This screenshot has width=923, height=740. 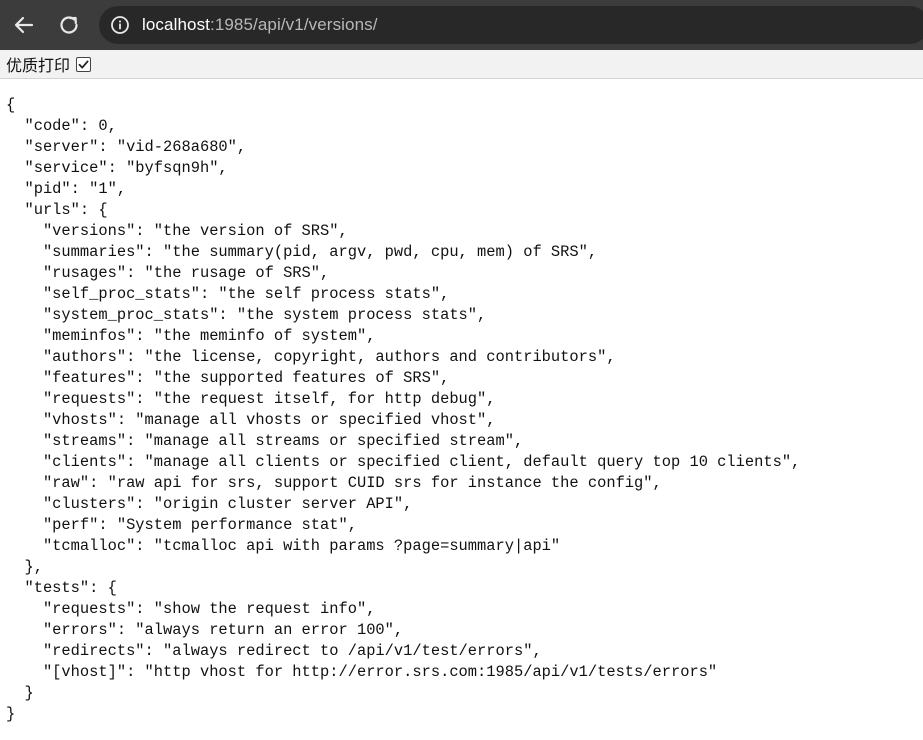 What do you see at coordinates (61, 126) in the screenshot?
I see `json-line: "code": 0,` at bounding box center [61, 126].